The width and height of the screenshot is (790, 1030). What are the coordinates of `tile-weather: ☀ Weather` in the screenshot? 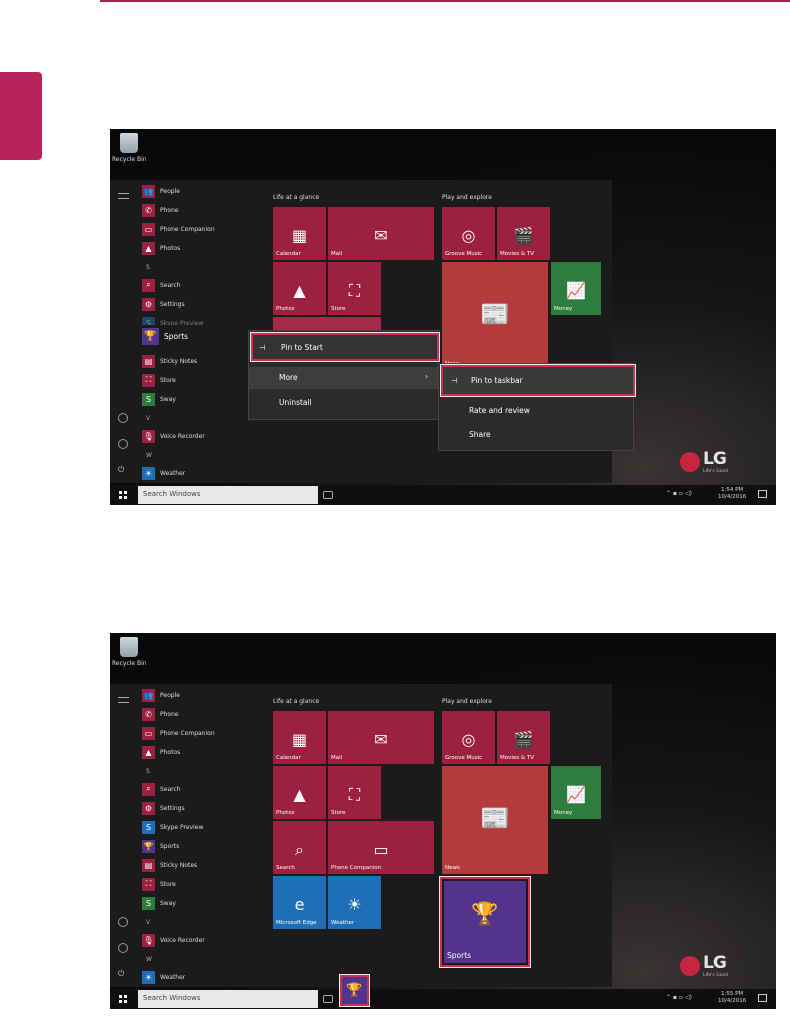 It's located at (354, 902).